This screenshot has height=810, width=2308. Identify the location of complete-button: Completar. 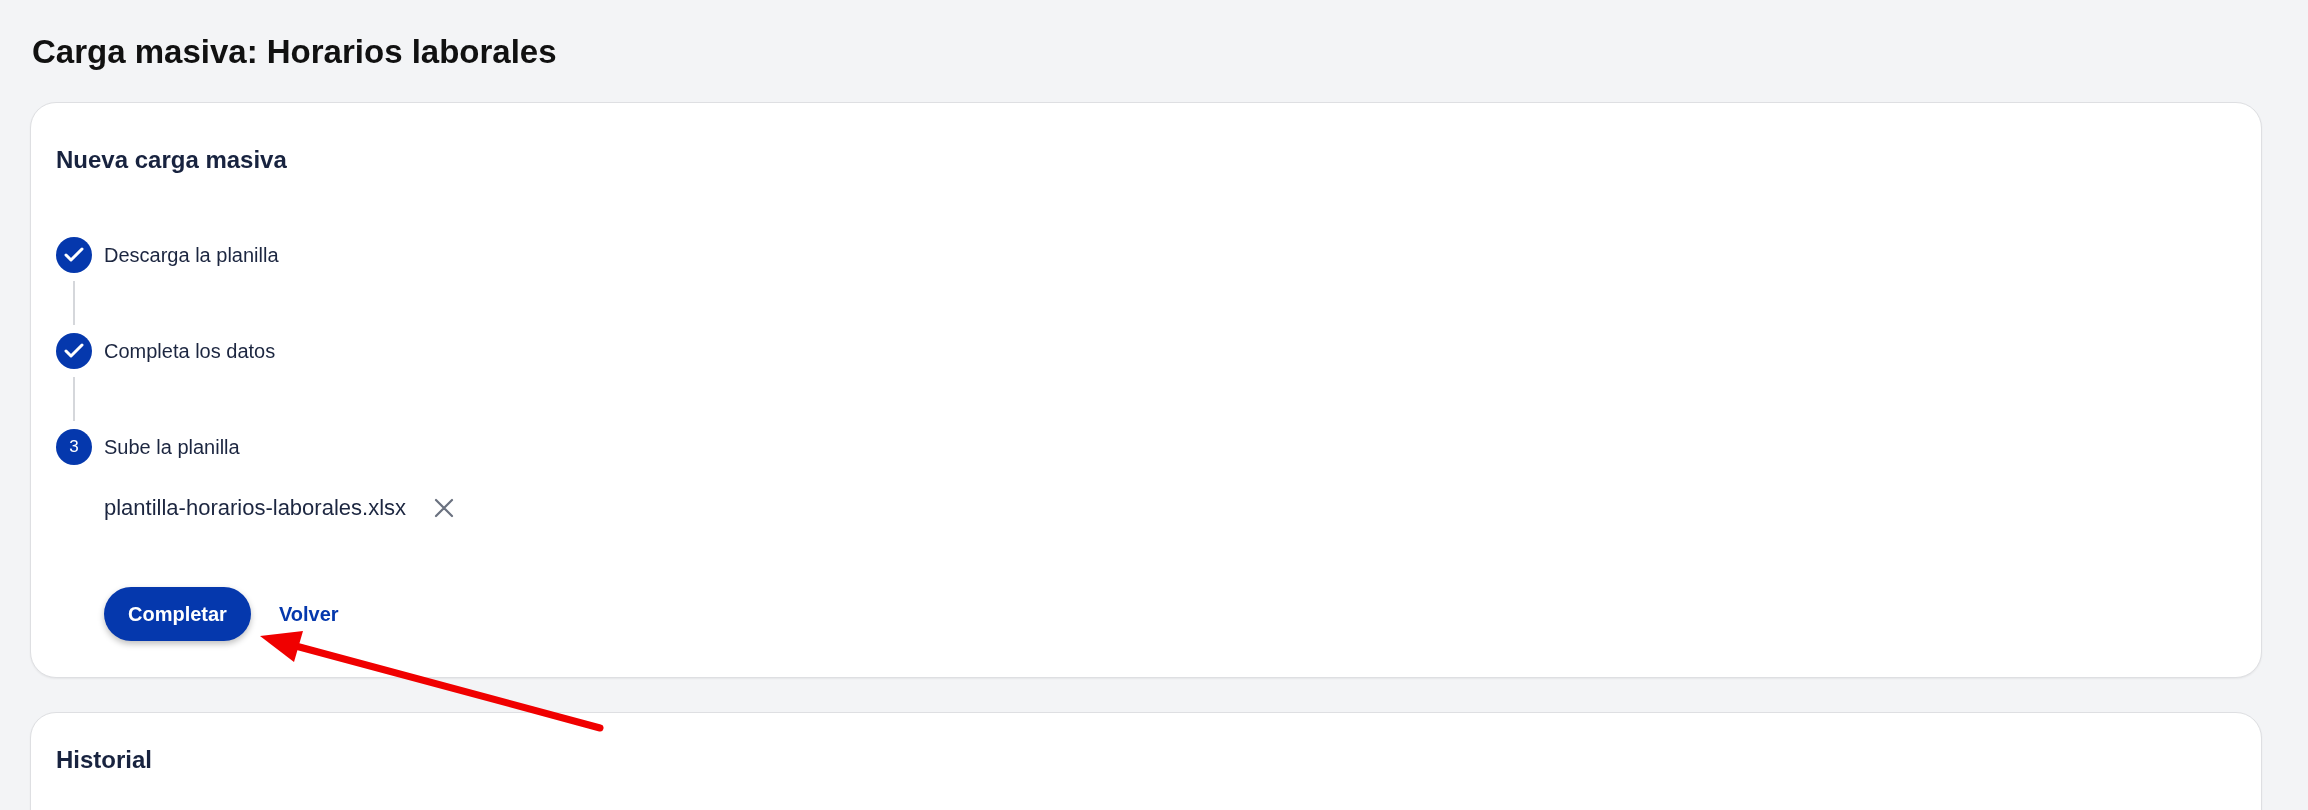
(177, 614).